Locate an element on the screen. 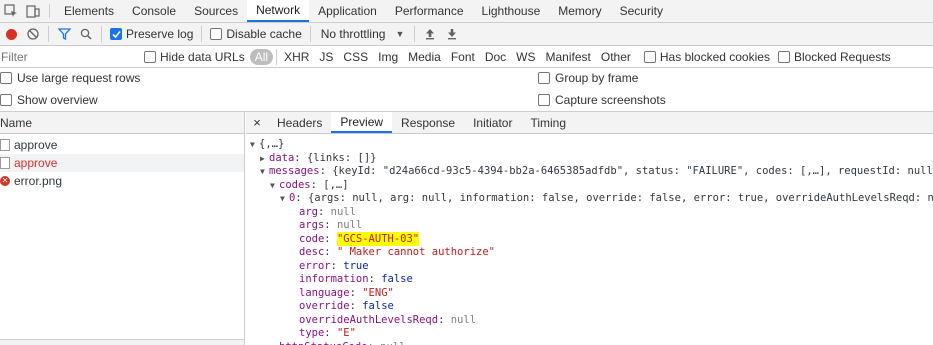 The image size is (933, 345). tree-root: ▼ {,…} is located at coordinates (589, 145).